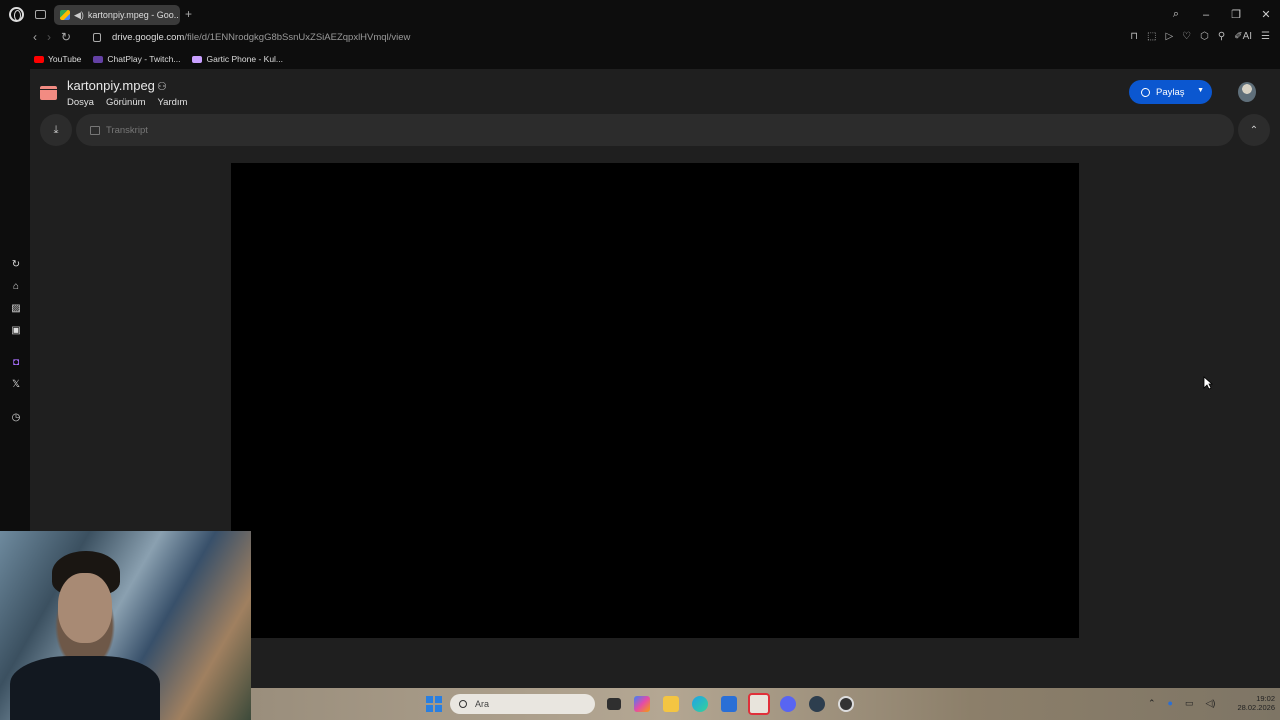 This screenshot has height=720, width=1280. Describe the element at coordinates (39, 59) in the screenshot. I see `youtube-icon` at that location.